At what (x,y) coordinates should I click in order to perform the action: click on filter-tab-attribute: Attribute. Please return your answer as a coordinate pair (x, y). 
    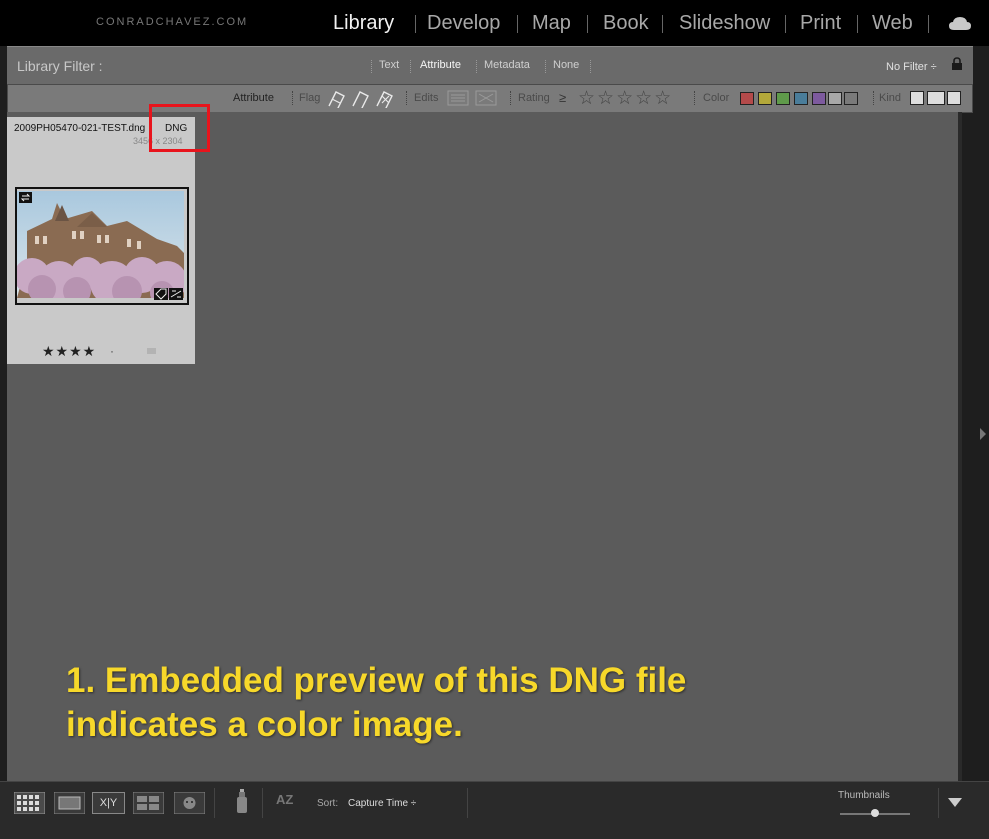
    Looking at the image, I should click on (440, 65).